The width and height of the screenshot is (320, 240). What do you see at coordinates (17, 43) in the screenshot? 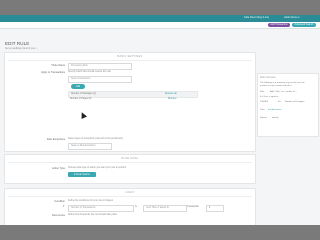
I see `page-title: EDIT RULE` at bounding box center [17, 43].